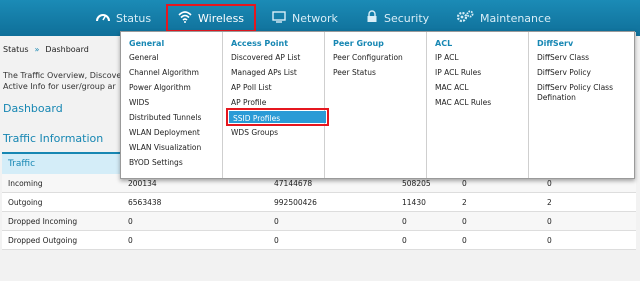 The image size is (640, 281). I want to click on wifi-icon, so click(185, 18).